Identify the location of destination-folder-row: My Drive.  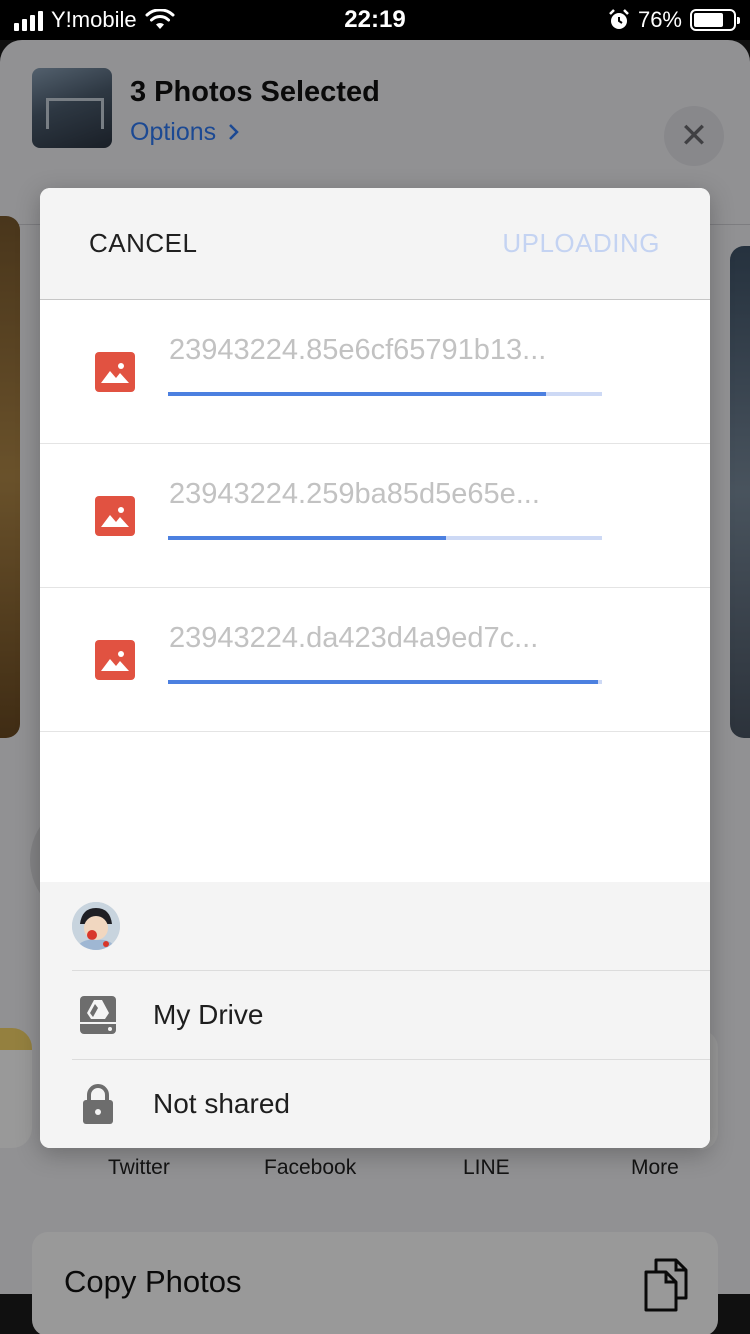
(375, 1015).